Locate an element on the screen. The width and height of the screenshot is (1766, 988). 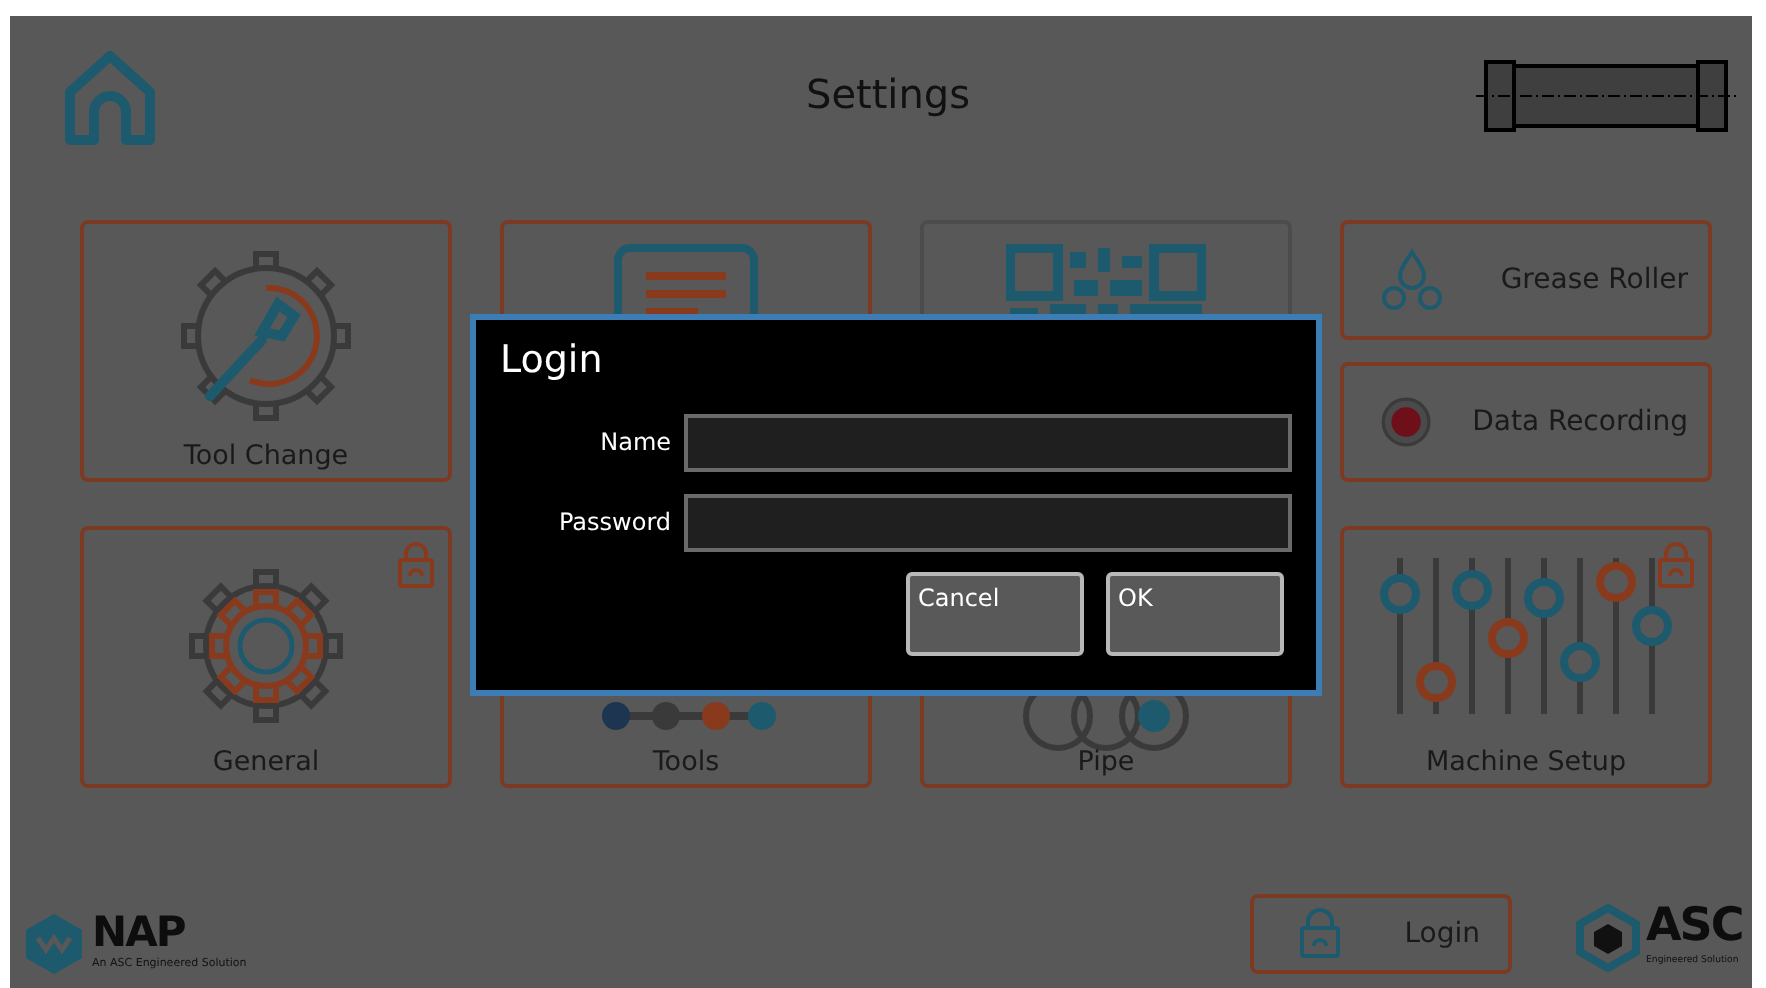
tile-label: Machine Setup is located at coordinates (1526, 762).